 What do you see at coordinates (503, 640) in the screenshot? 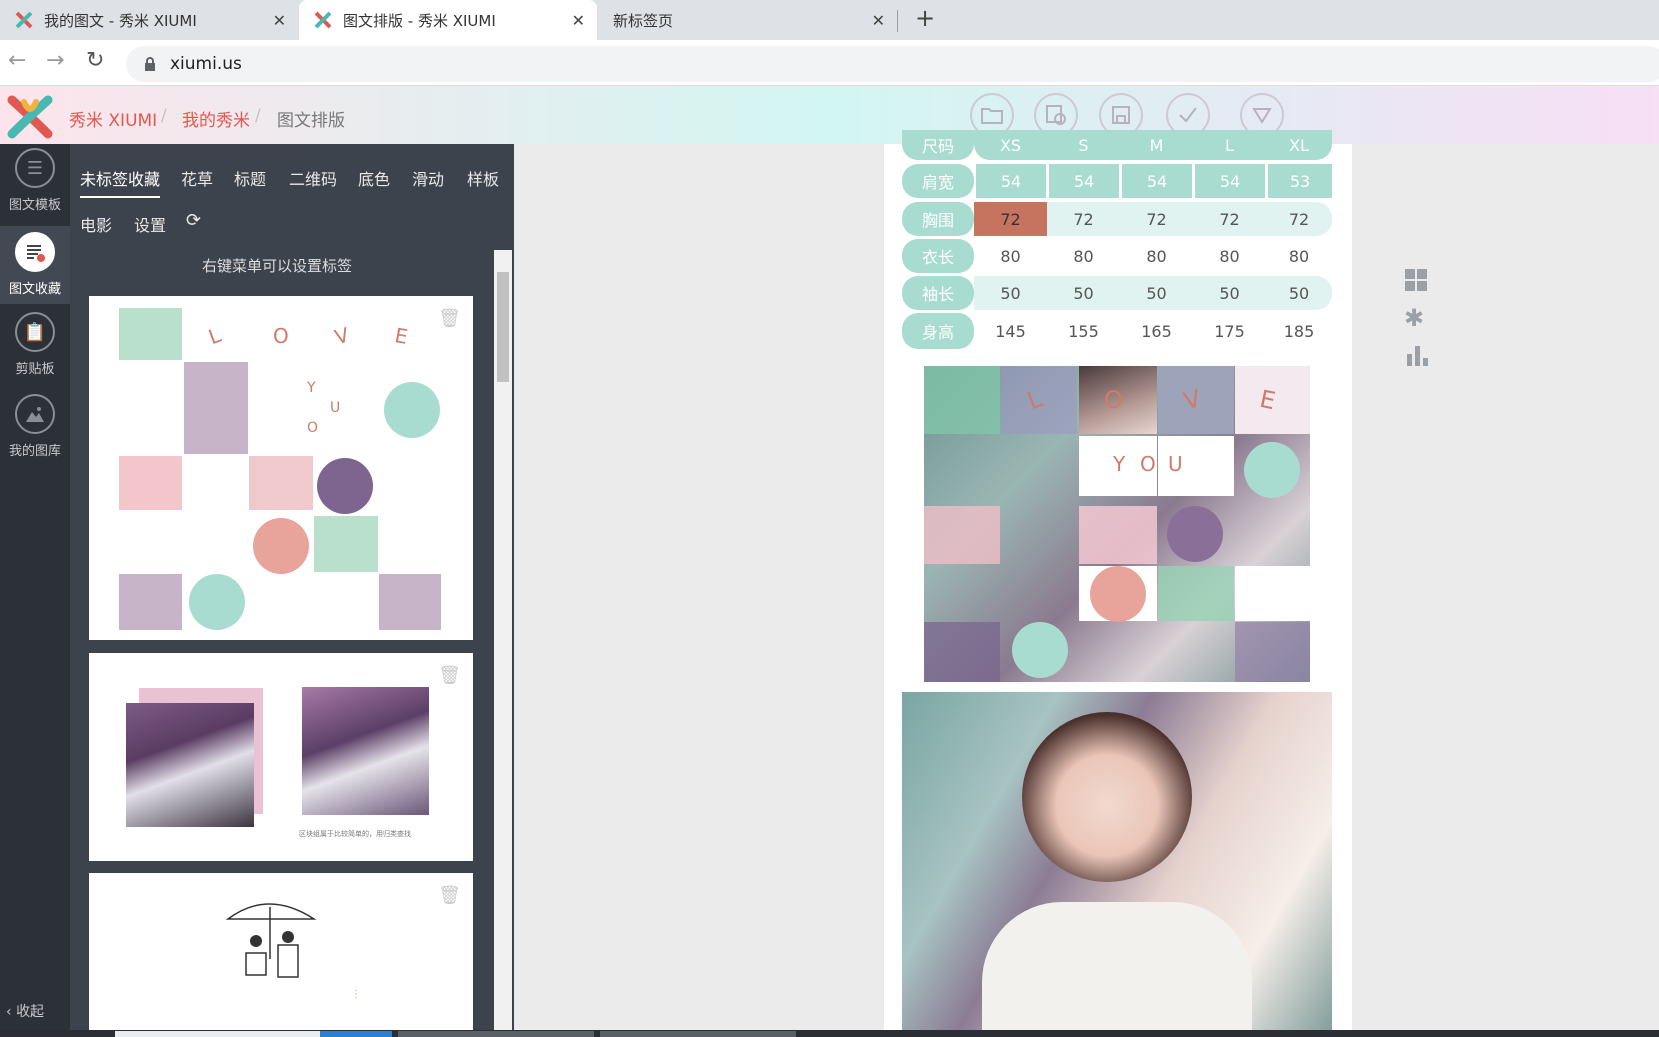
I see `panel-scrollbar` at bounding box center [503, 640].